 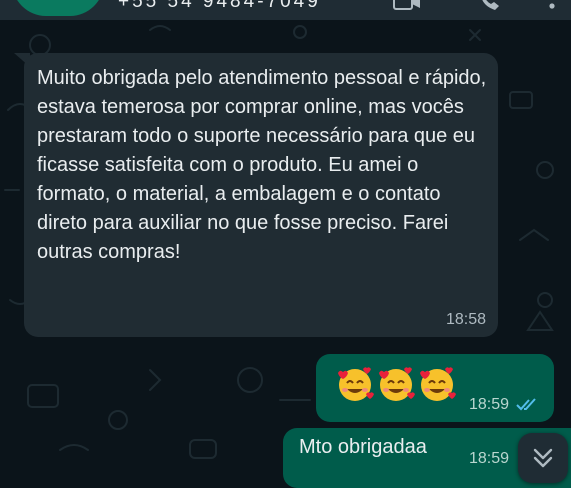 I want to click on message-timestamp: 18:58, so click(x=465, y=319).